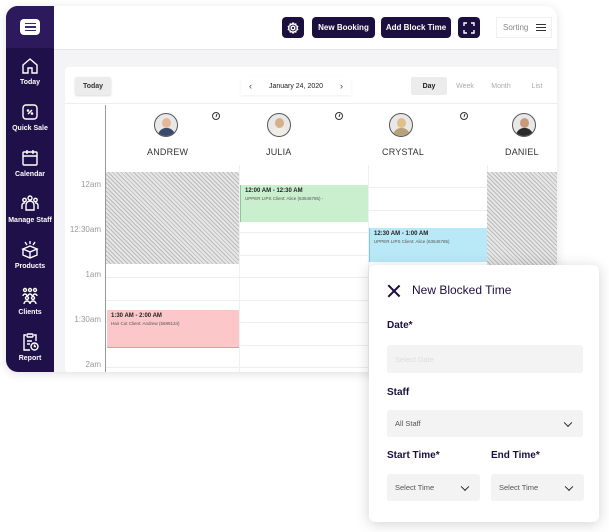 The height and width of the screenshot is (532, 609). Describe the element at coordinates (30, 266) in the screenshot. I see `sidebar-item-label: Products` at that location.